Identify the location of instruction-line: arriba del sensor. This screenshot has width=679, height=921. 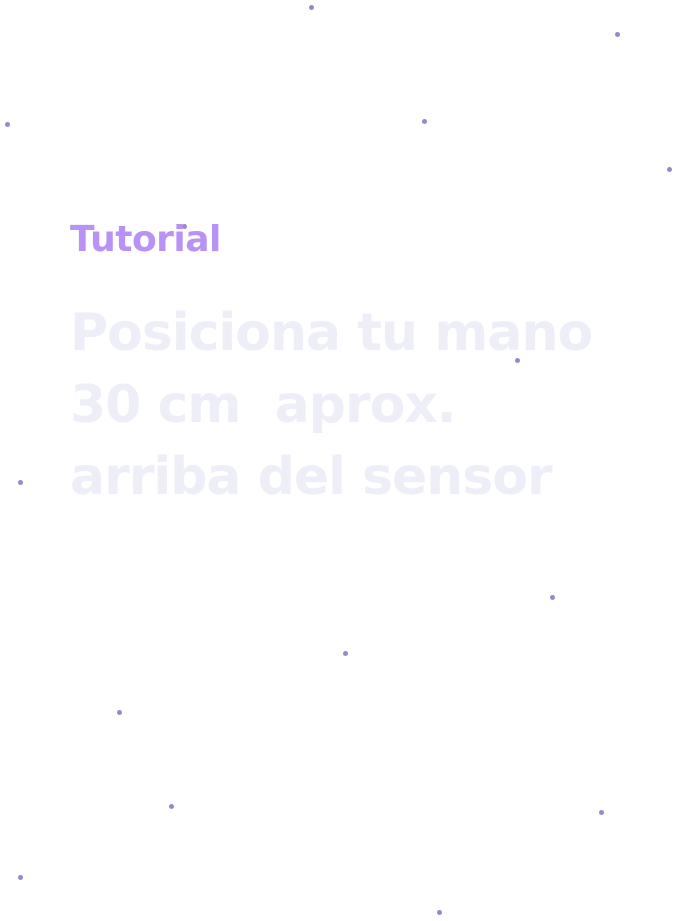
(311, 477).